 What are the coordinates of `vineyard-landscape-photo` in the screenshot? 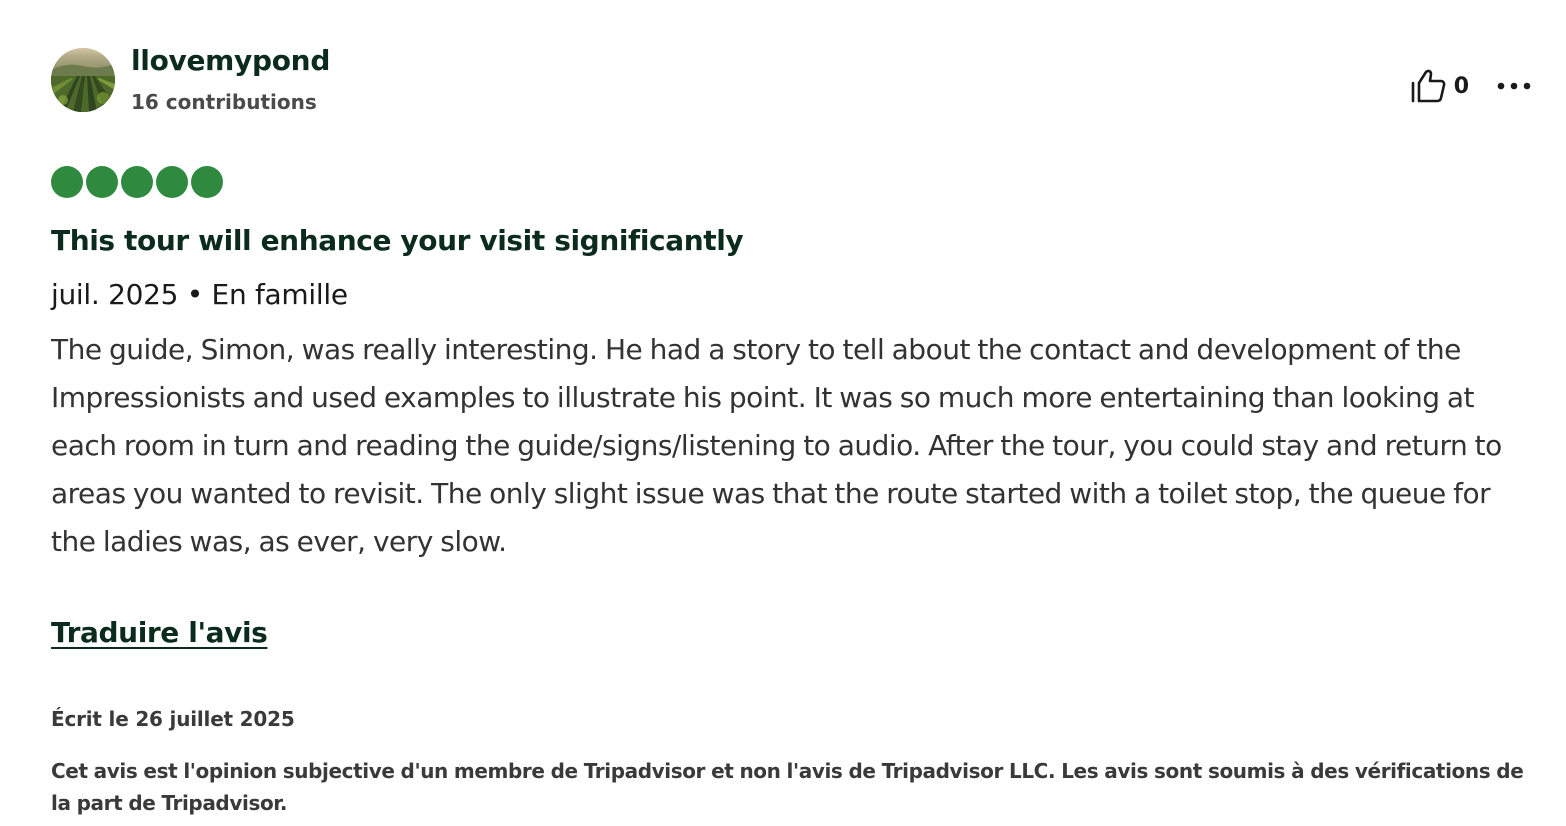 It's located at (83, 80).